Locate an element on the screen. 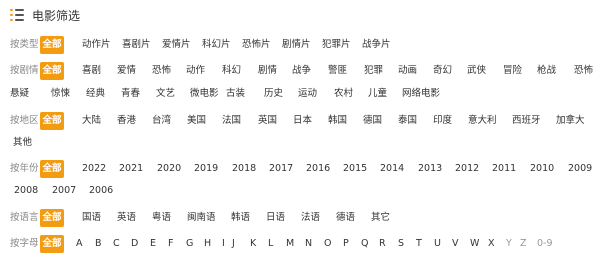 This screenshot has width=600, height=268. plot-option: 冒险 is located at coordinates (512, 71).